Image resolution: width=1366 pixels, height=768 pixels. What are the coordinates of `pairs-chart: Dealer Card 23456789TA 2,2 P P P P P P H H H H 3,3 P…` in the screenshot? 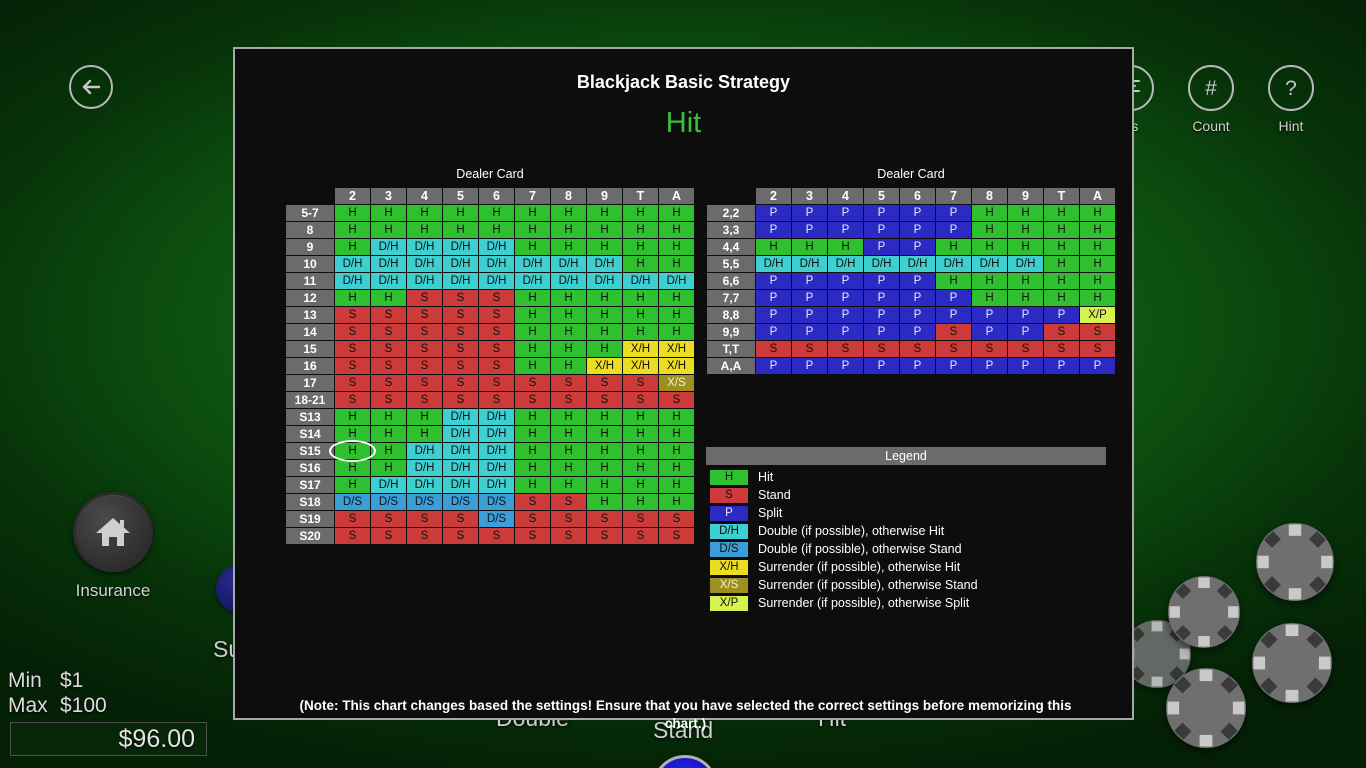 It's located at (911, 271).